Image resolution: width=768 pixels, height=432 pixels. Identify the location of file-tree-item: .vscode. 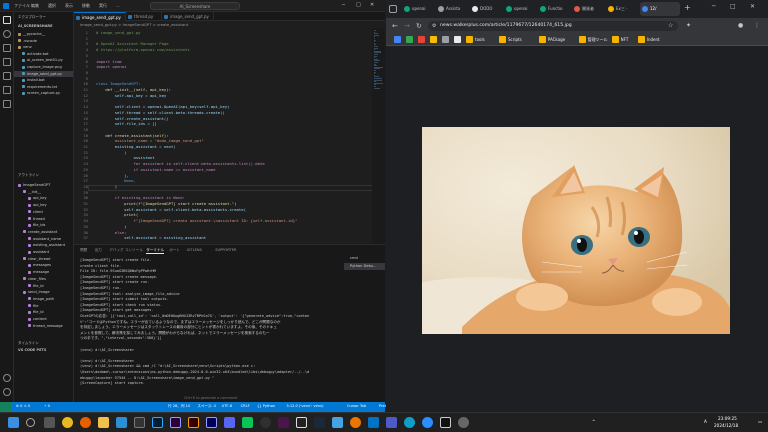
(43, 41).